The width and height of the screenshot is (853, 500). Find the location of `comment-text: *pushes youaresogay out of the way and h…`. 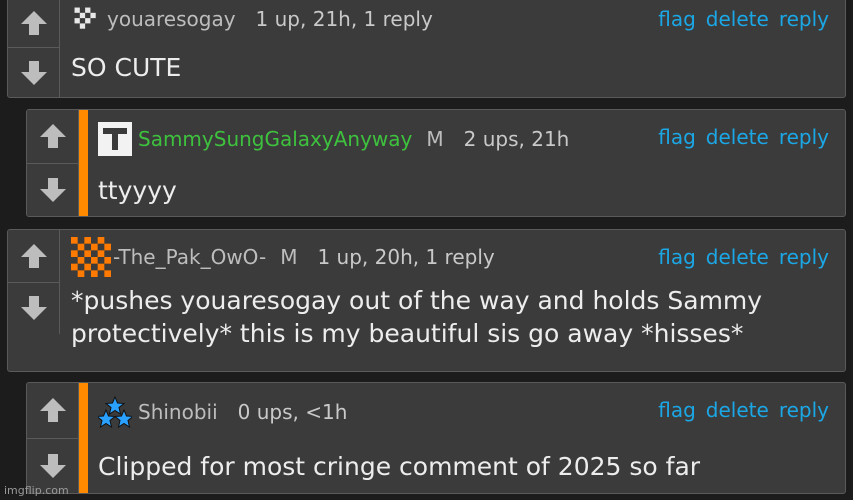

comment-text: *pushes youaresogay out of the way and h… is located at coordinates (417, 317).